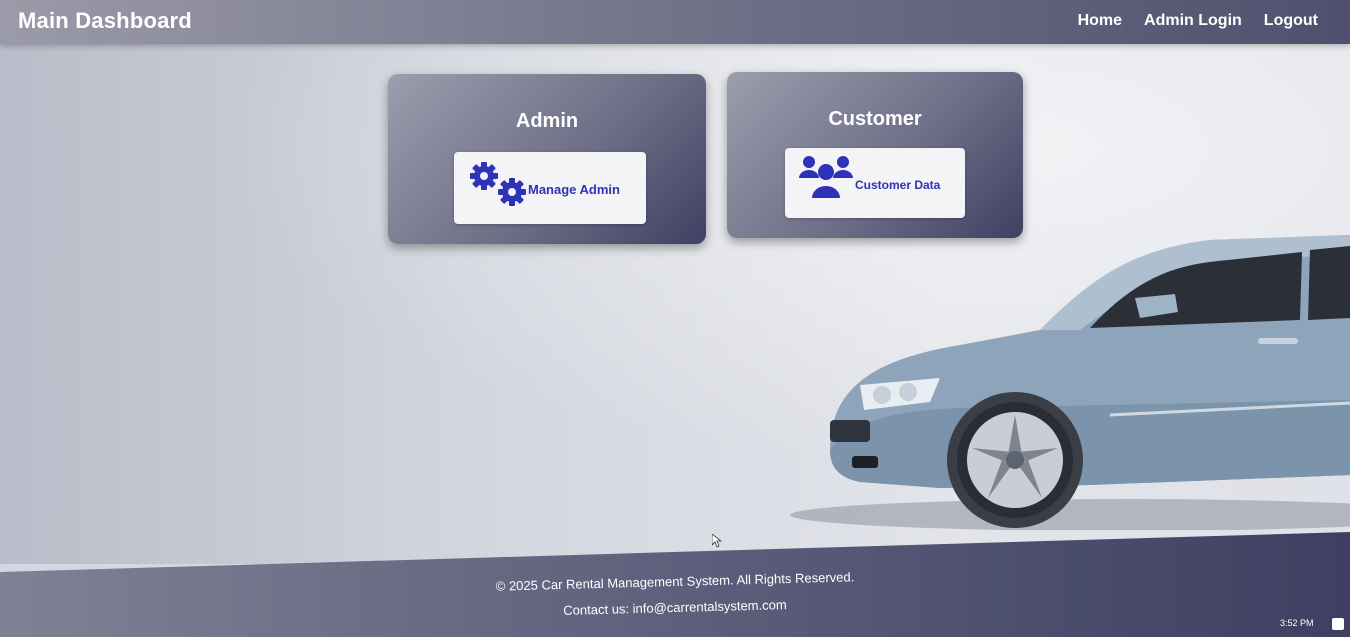 This screenshot has height=637, width=1350. What do you see at coordinates (498, 184) in the screenshot?
I see `gears-icon` at bounding box center [498, 184].